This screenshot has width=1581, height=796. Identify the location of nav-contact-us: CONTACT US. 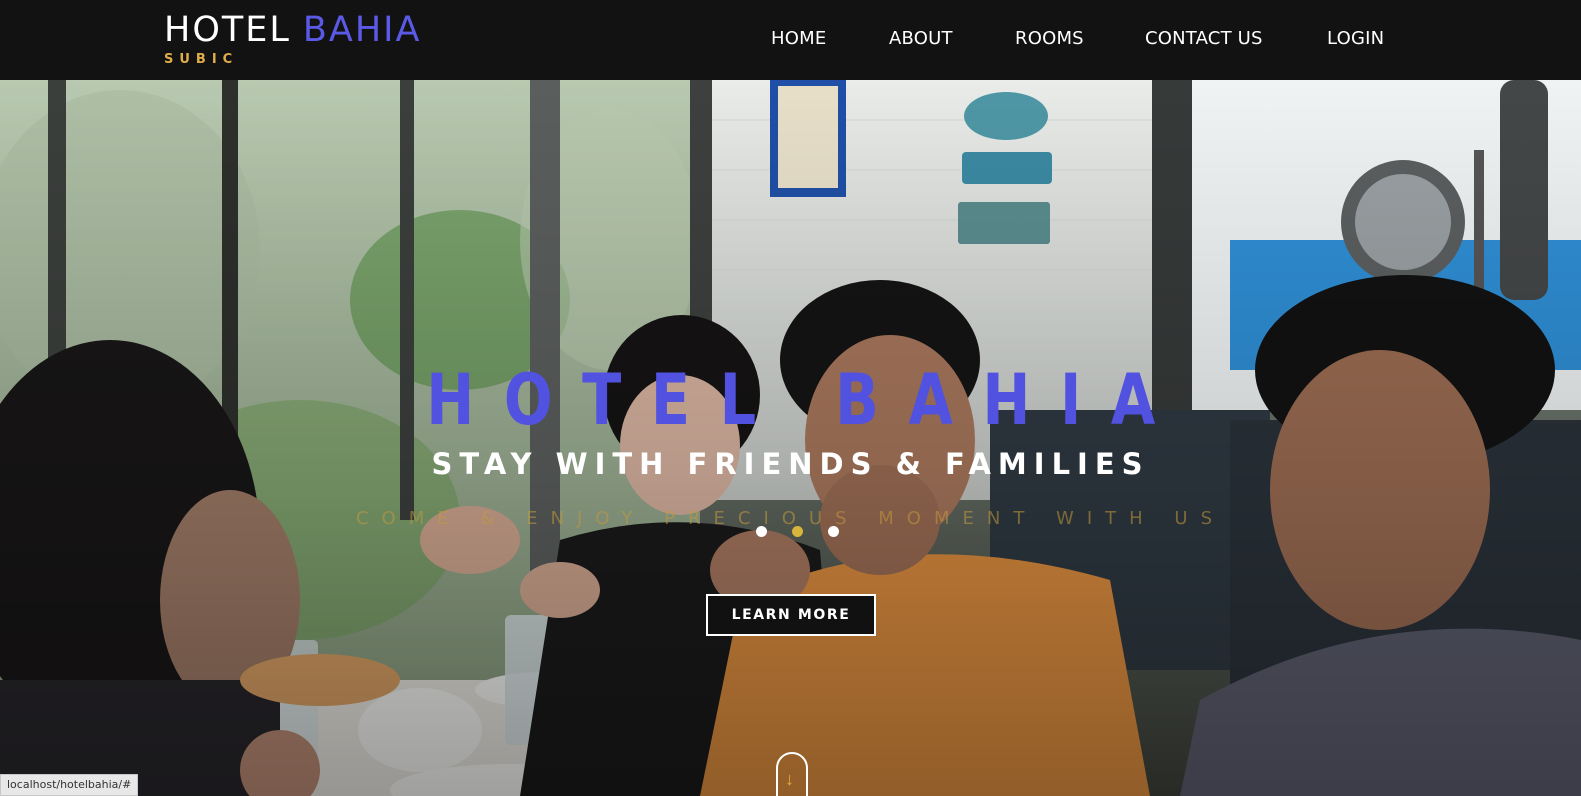
(1204, 38).